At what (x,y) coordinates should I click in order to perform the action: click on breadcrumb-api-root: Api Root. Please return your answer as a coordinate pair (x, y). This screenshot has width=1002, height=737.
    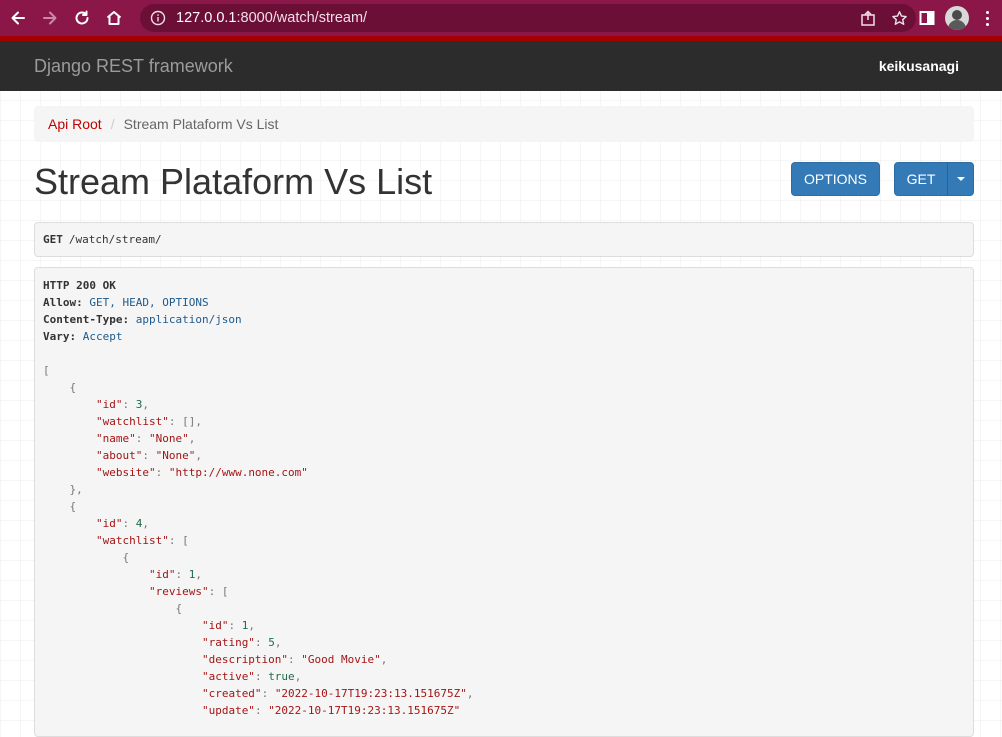
    Looking at the image, I should click on (75, 124).